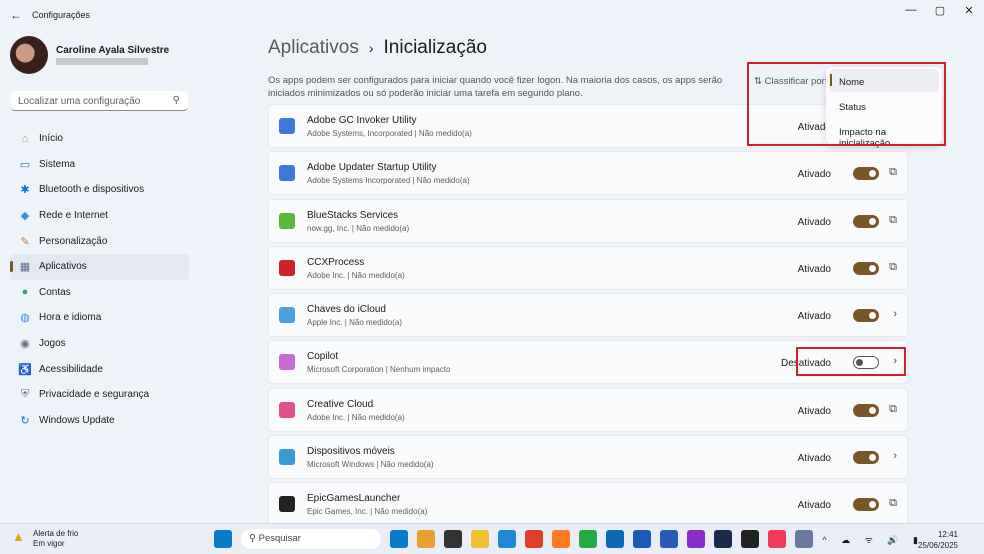  Describe the element at coordinates (176, 100) in the screenshot. I see `search-icon: ⚲` at that location.